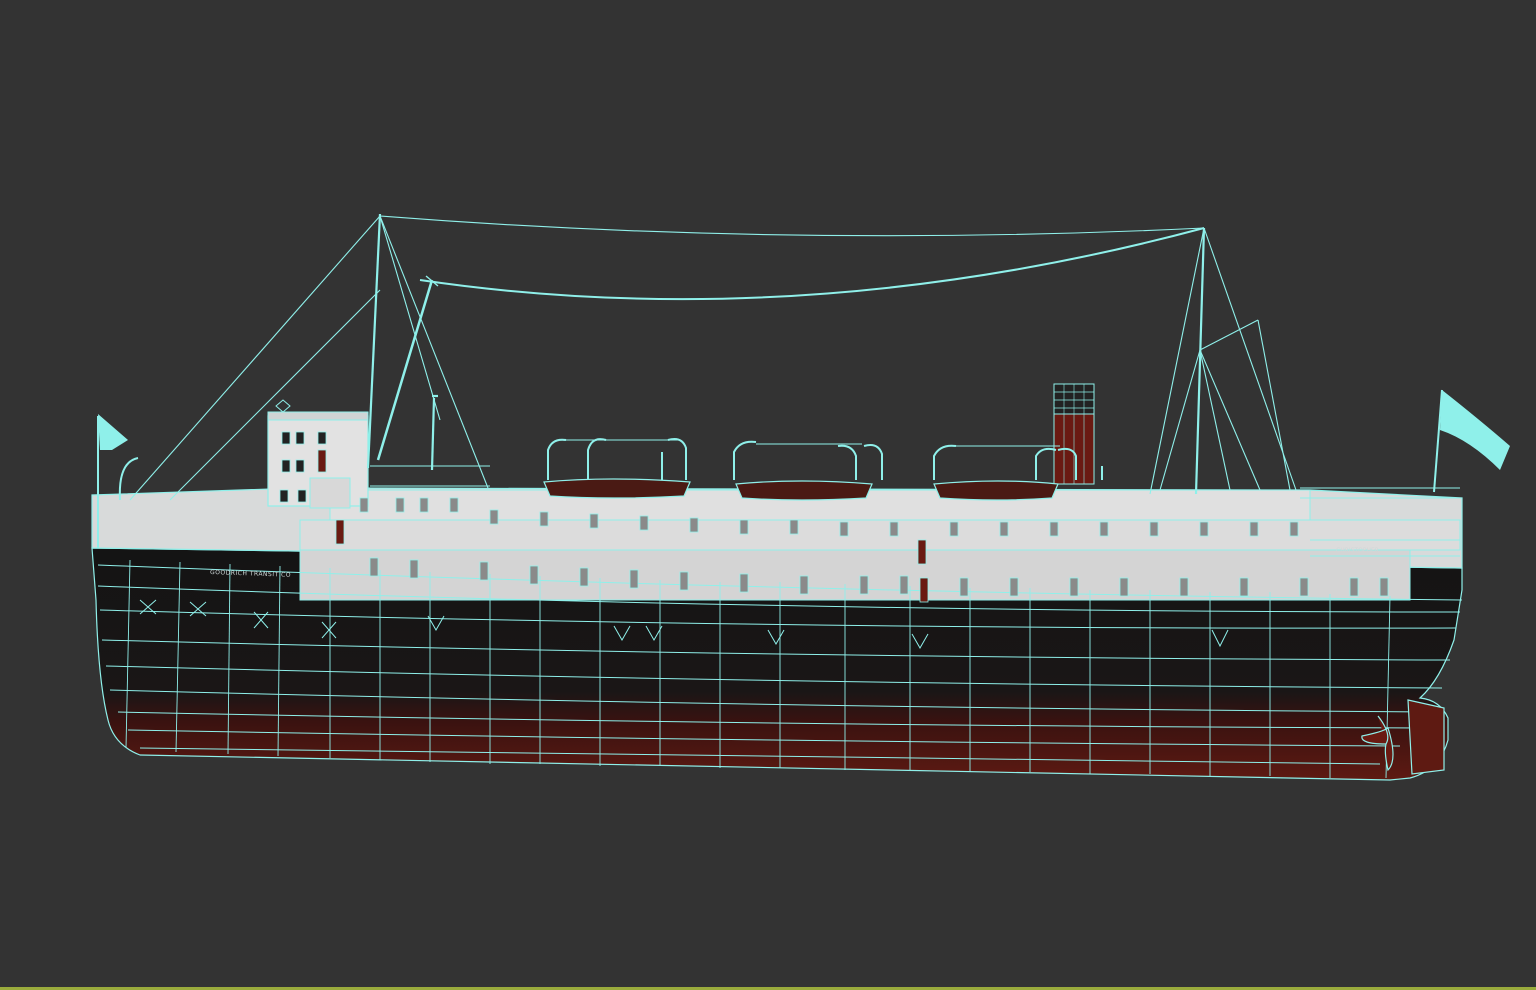 This screenshot has height=990, width=1536. Describe the element at coordinates (825, 459) in the screenshot. I see `davits` at that location.